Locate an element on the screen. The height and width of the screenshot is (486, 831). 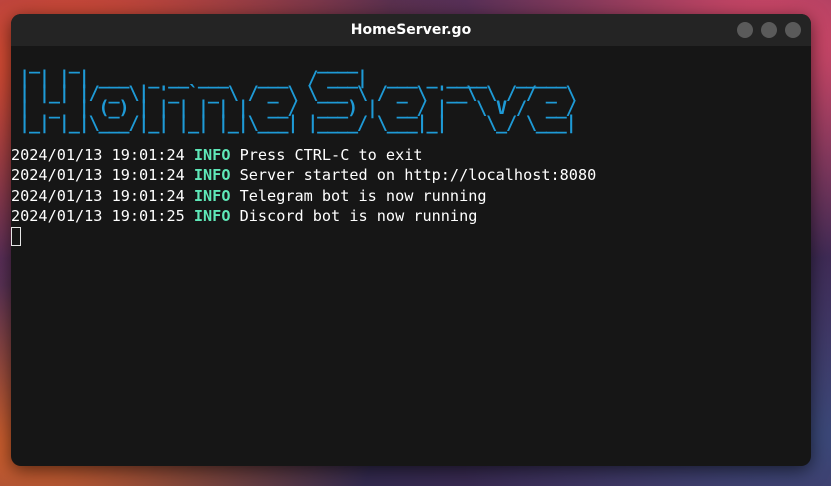
log-message: Press CTRL-C to exit is located at coordinates (331, 155).